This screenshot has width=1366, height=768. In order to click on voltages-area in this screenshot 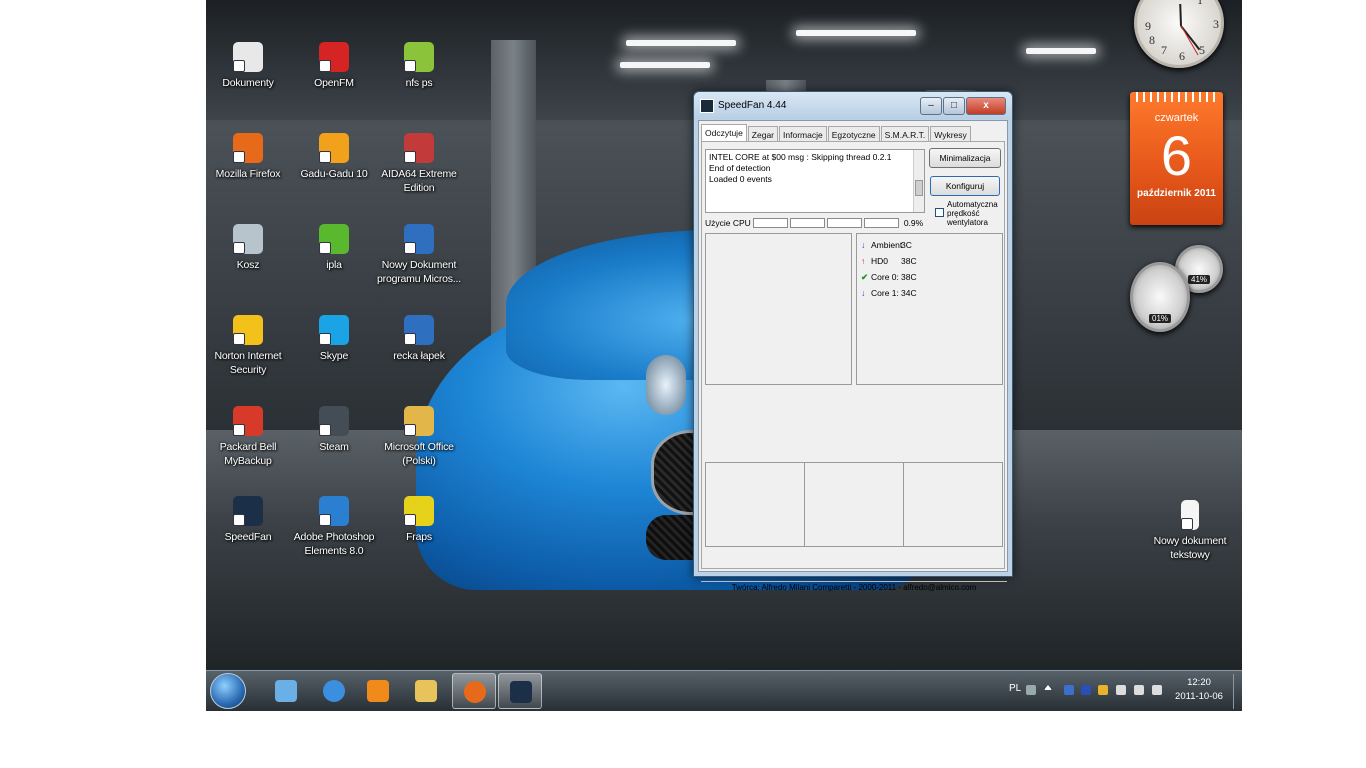, I will do `click(854, 504)`.